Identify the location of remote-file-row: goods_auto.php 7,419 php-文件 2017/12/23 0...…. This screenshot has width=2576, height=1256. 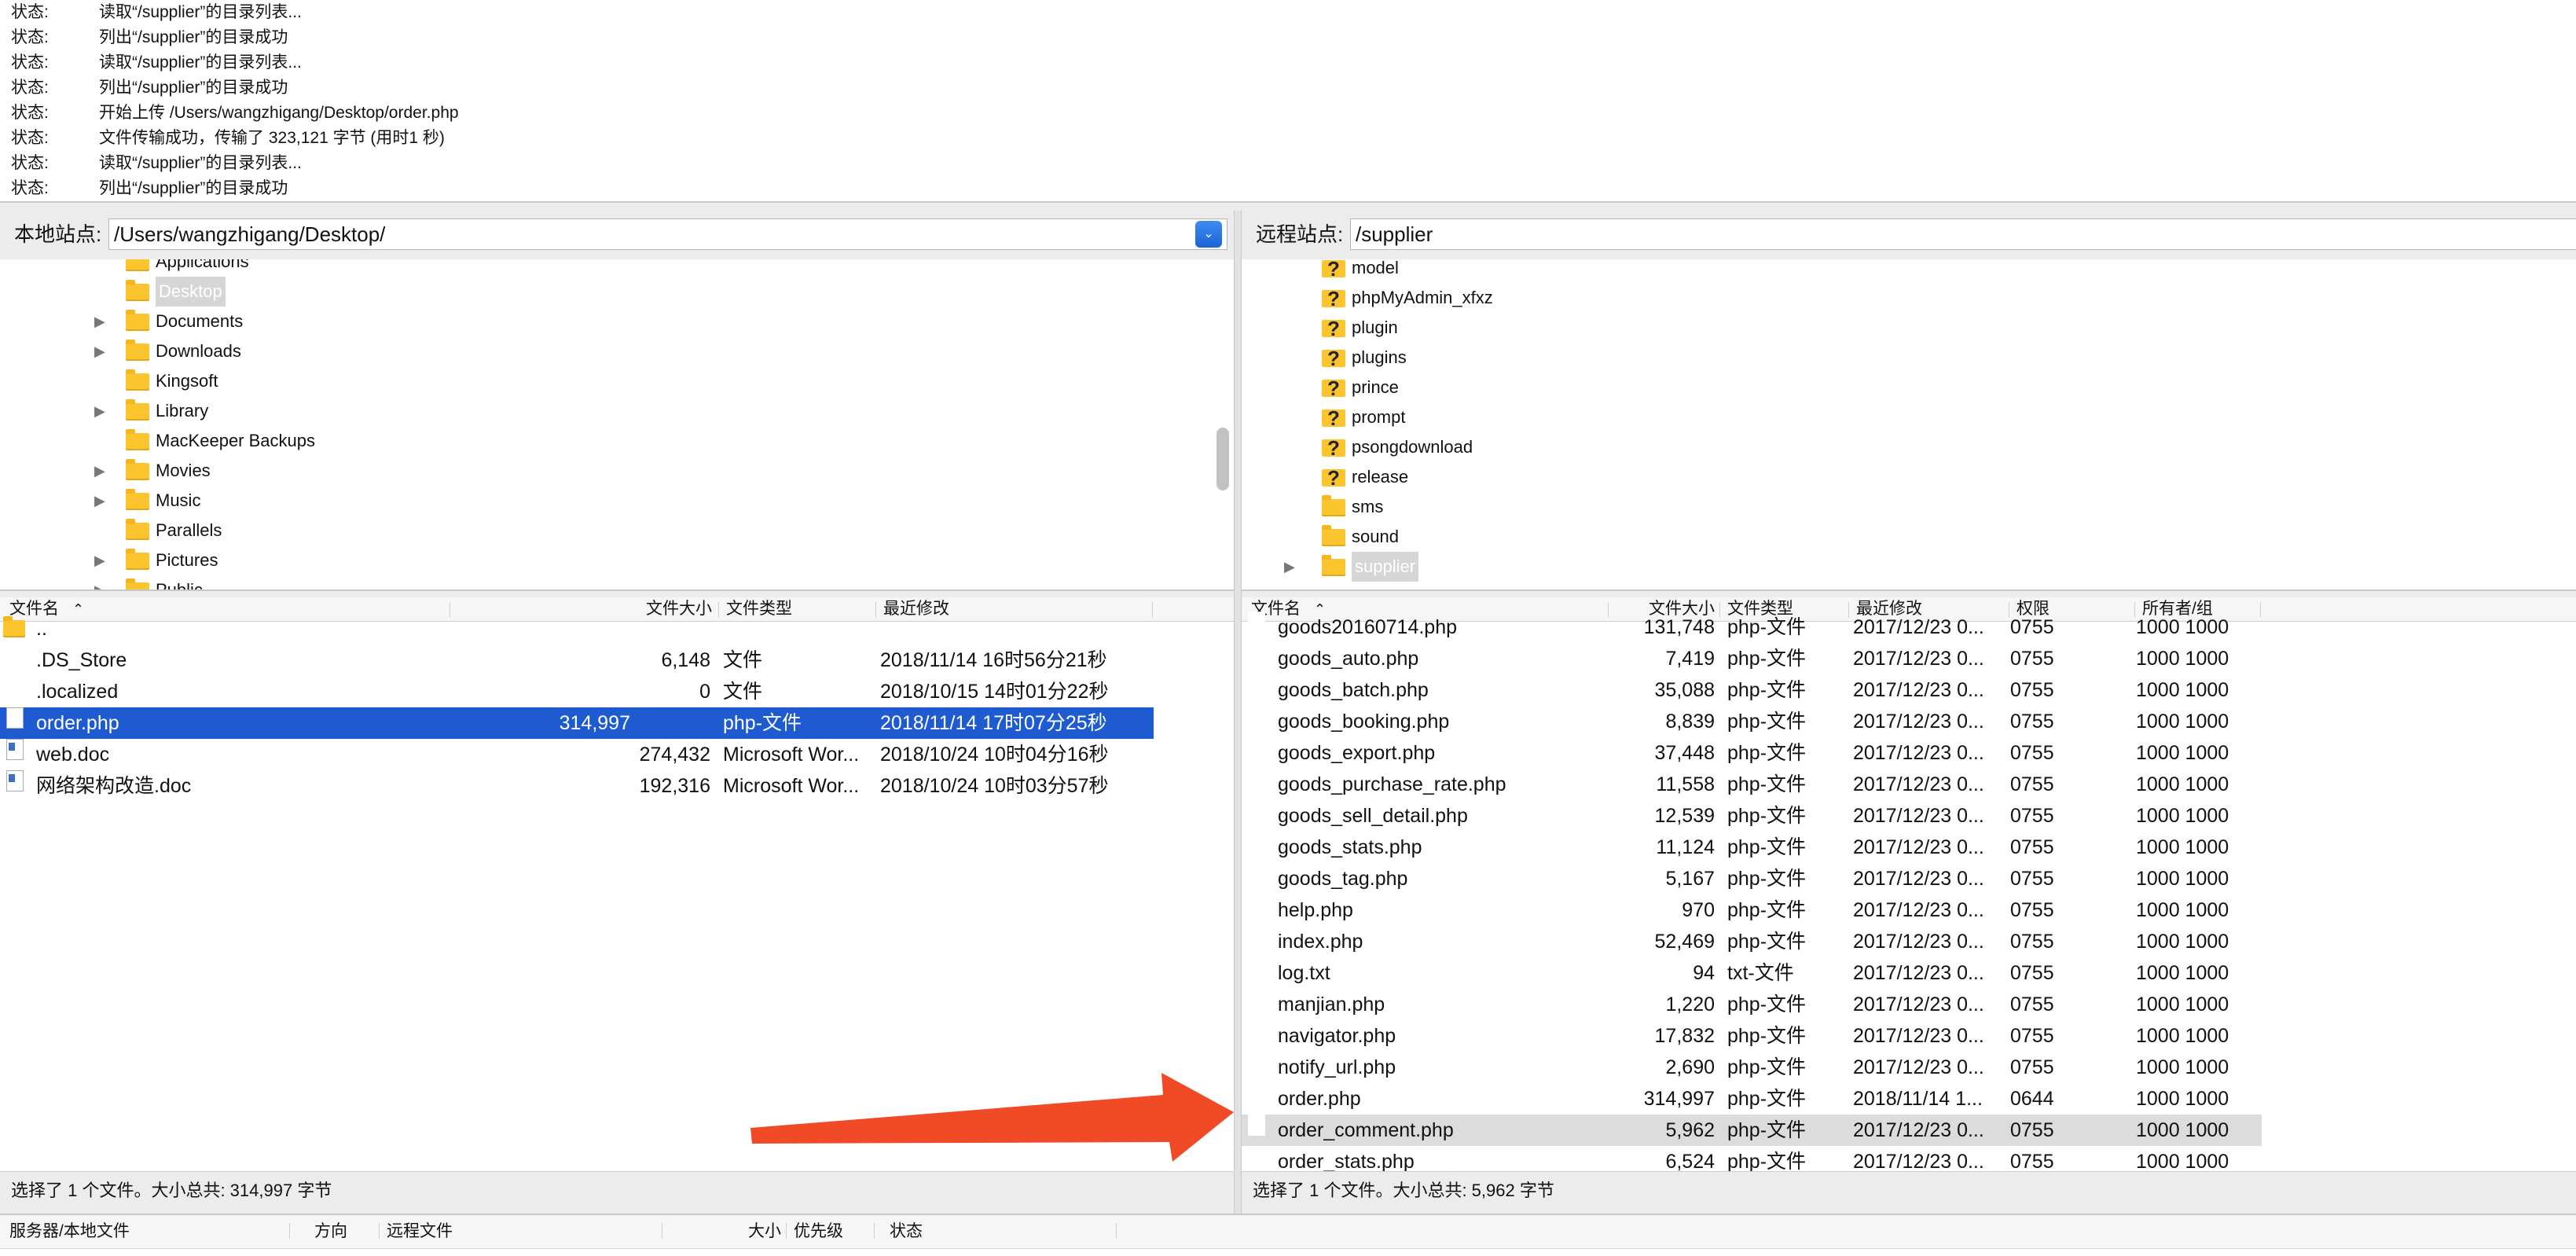
(1752, 658).